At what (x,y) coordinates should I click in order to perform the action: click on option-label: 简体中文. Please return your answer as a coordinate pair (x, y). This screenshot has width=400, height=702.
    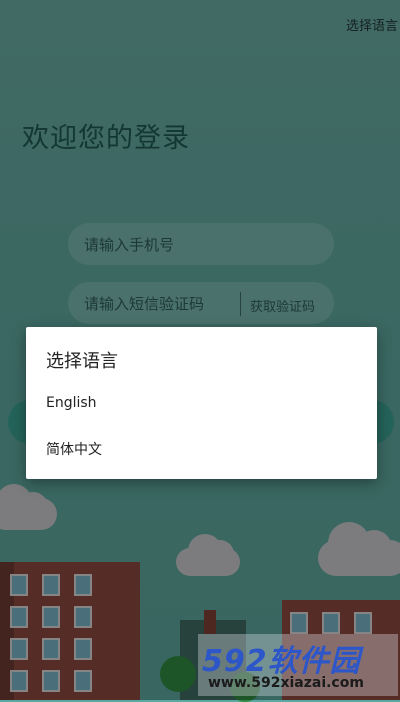
    Looking at the image, I should click on (74, 450).